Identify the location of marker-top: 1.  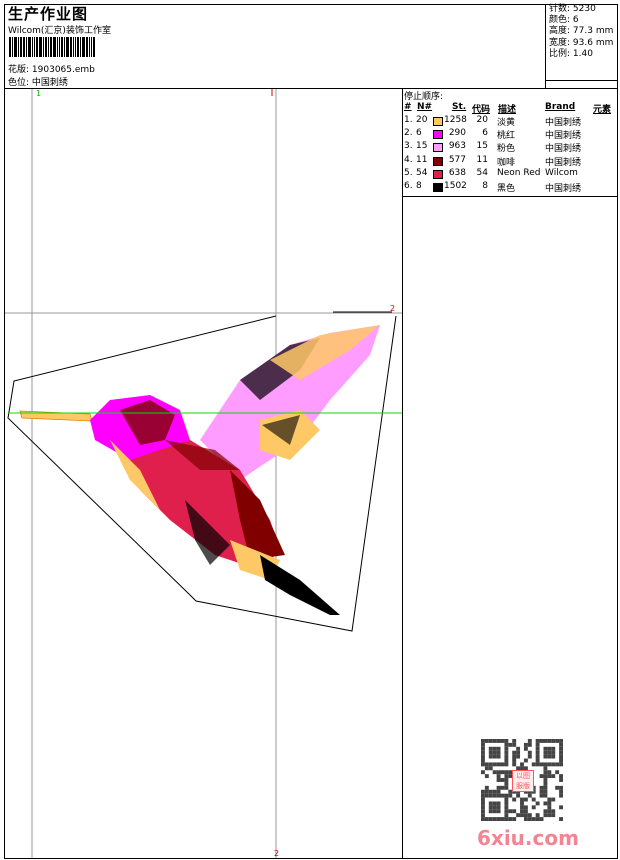
(38, 93).